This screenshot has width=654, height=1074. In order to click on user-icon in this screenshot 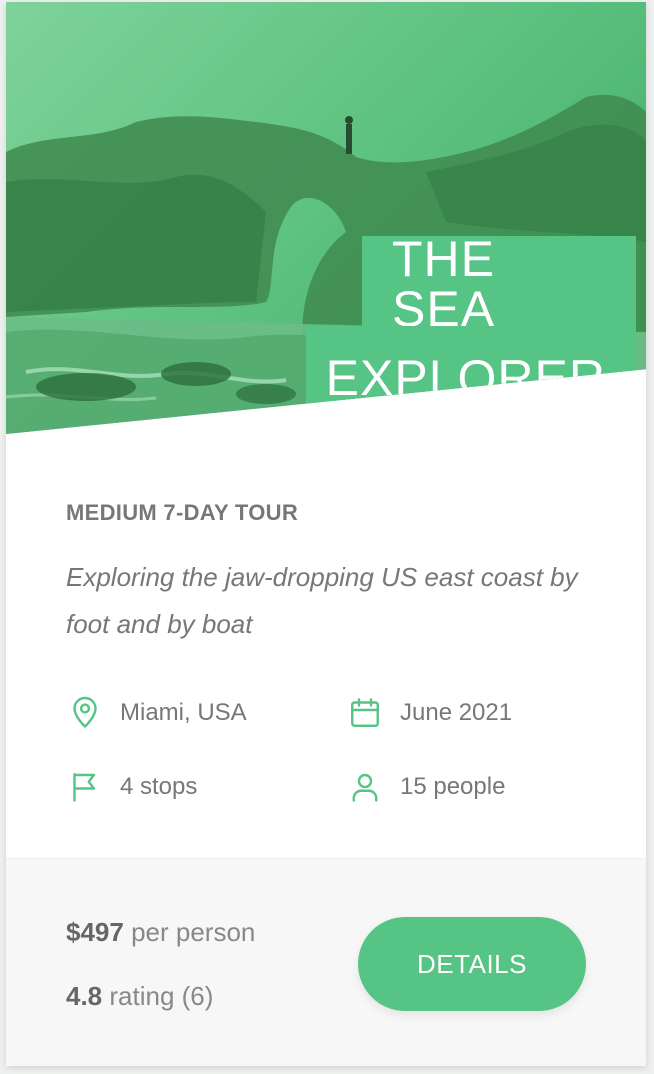, I will do `click(365, 787)`.